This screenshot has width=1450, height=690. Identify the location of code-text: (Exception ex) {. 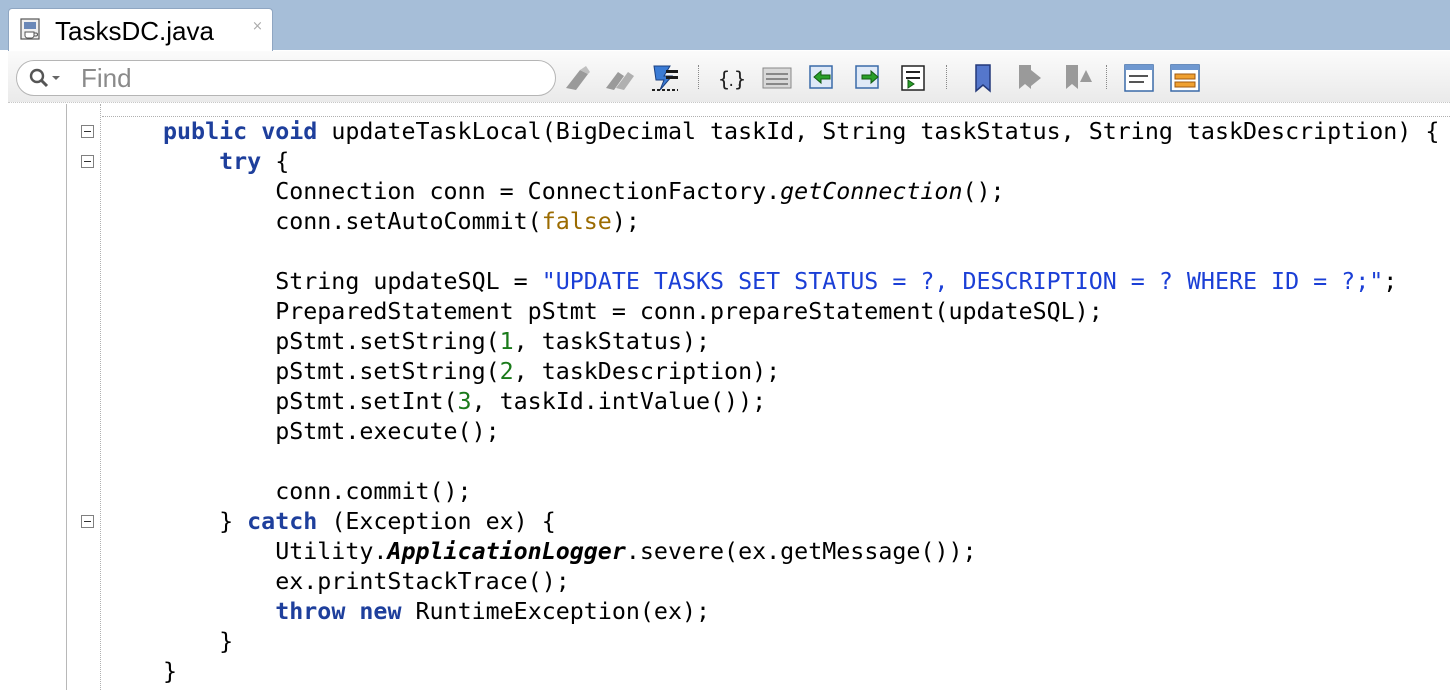
(436, 521).